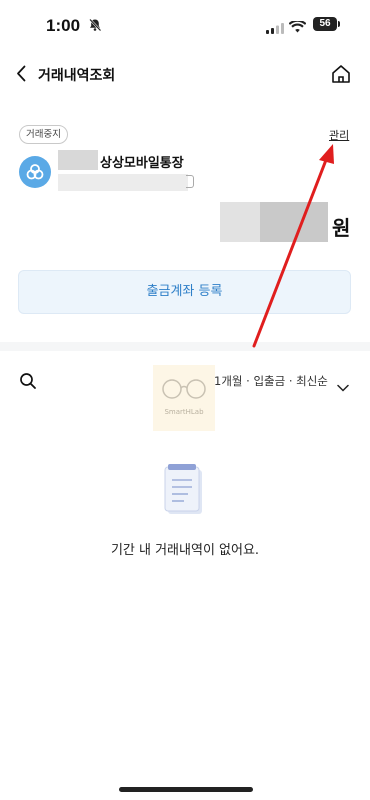  What do you see at coordinates (271, 381) in the screenshot?
I see `filter-label: 1개월 · 입출금 · 최신순` at bounding box center [271, 381].